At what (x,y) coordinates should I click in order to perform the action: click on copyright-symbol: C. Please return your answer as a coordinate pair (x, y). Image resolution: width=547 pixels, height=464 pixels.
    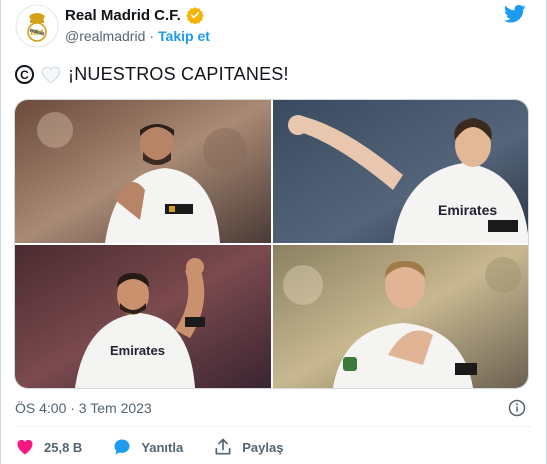
    Looking at the image, I should click on (24, 74).